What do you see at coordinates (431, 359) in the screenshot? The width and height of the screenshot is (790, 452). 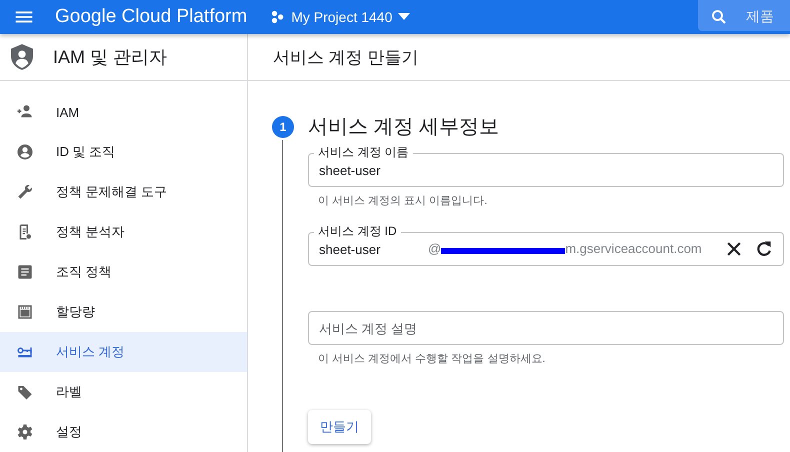 I see `helper-text: 이 서비스 계정에서 수행할 작업을 설명하세요.` at bounding box center [431, 359].